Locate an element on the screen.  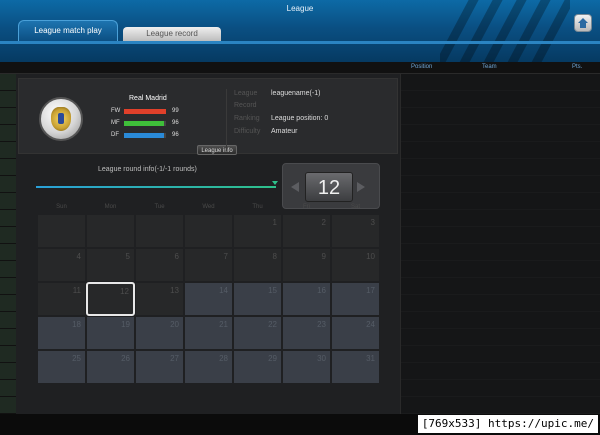
round-selector: 12 is located at coordinates (331, 186).